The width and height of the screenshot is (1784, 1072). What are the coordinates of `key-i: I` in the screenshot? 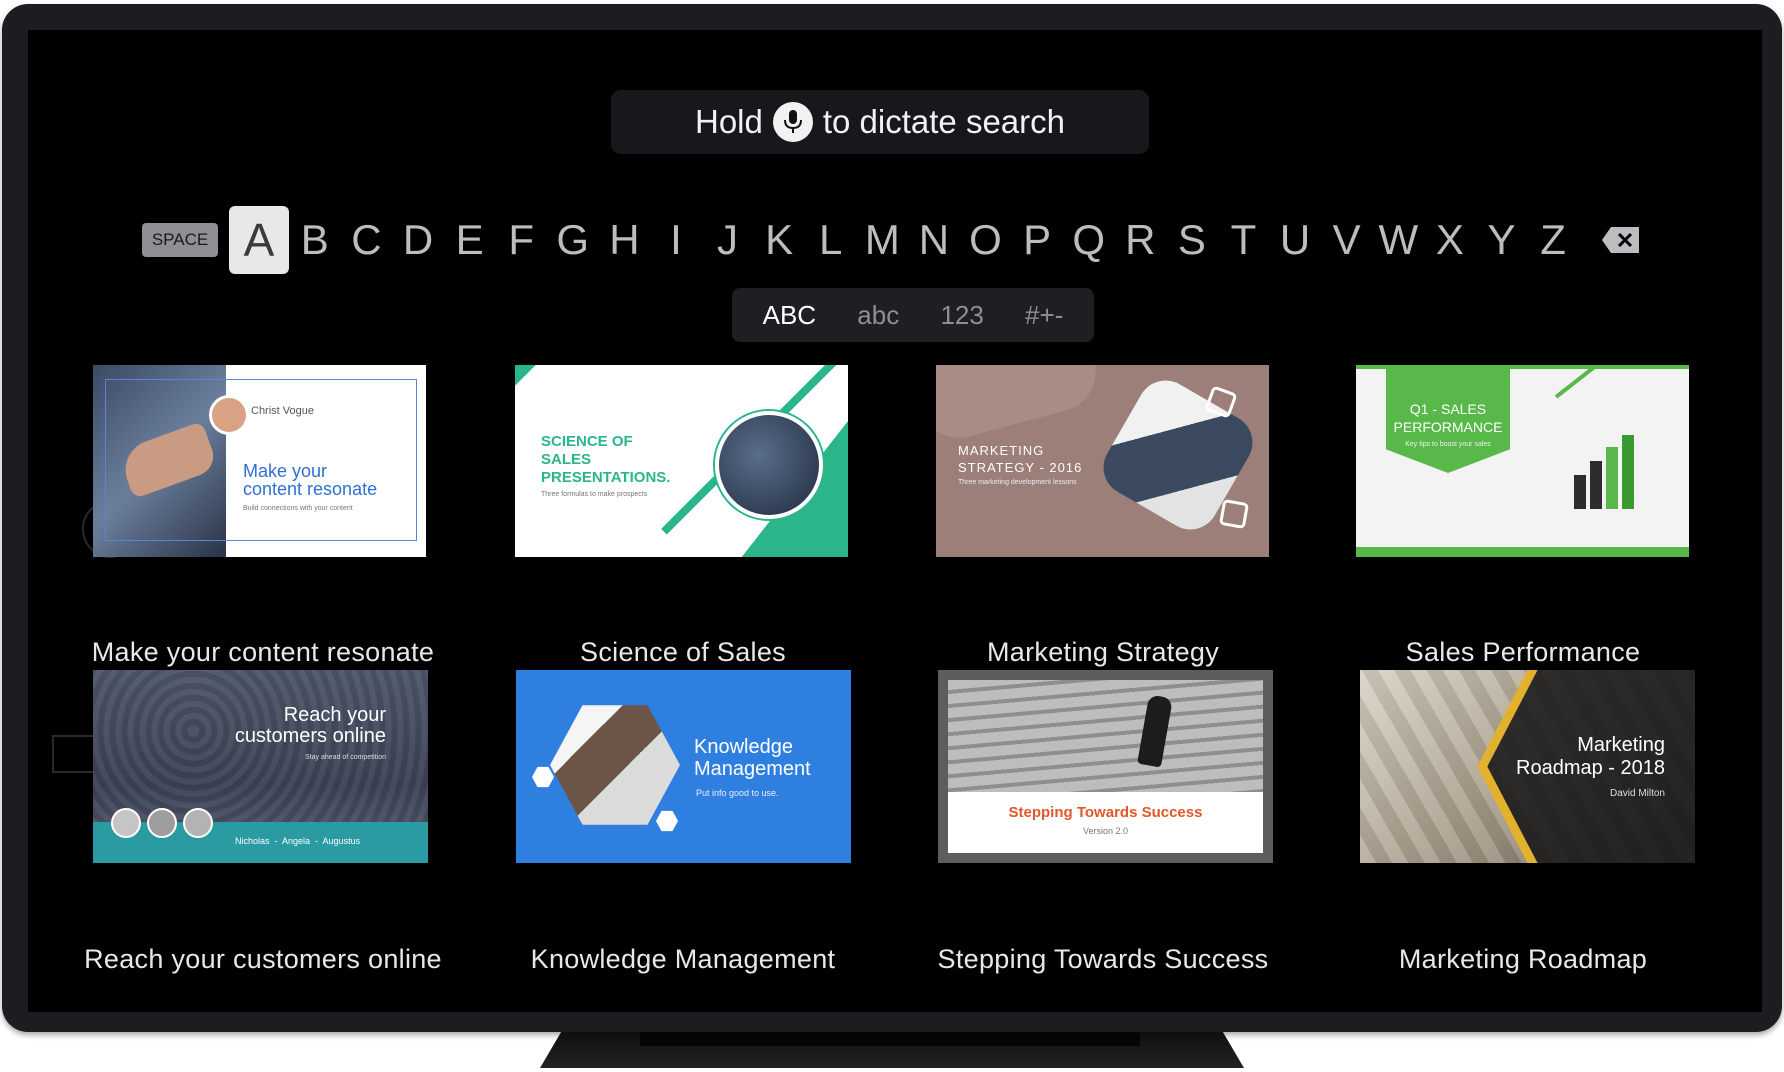 It's located at (676, 240).